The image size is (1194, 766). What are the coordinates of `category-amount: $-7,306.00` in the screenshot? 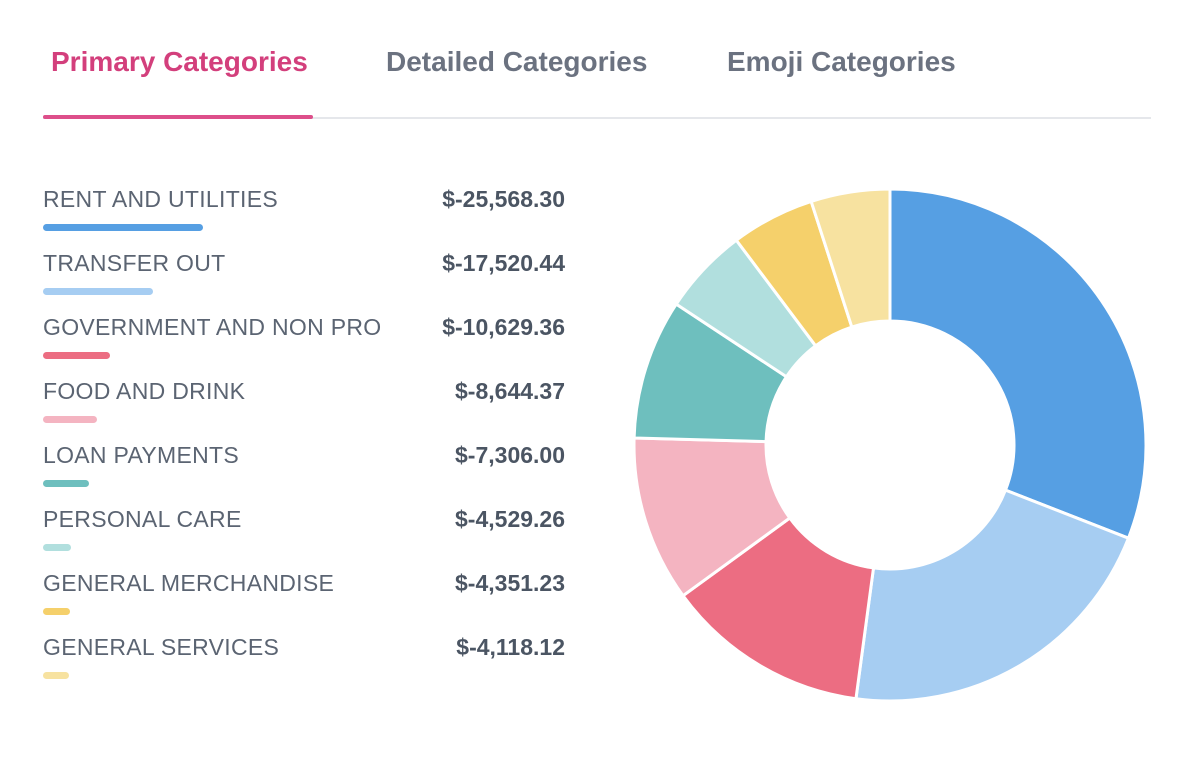 It's located at (510, 455).